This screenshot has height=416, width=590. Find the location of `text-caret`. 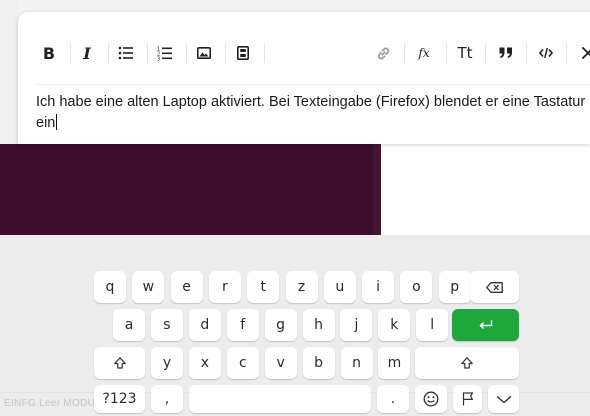

text-caret is located at coordinates (57, 122).